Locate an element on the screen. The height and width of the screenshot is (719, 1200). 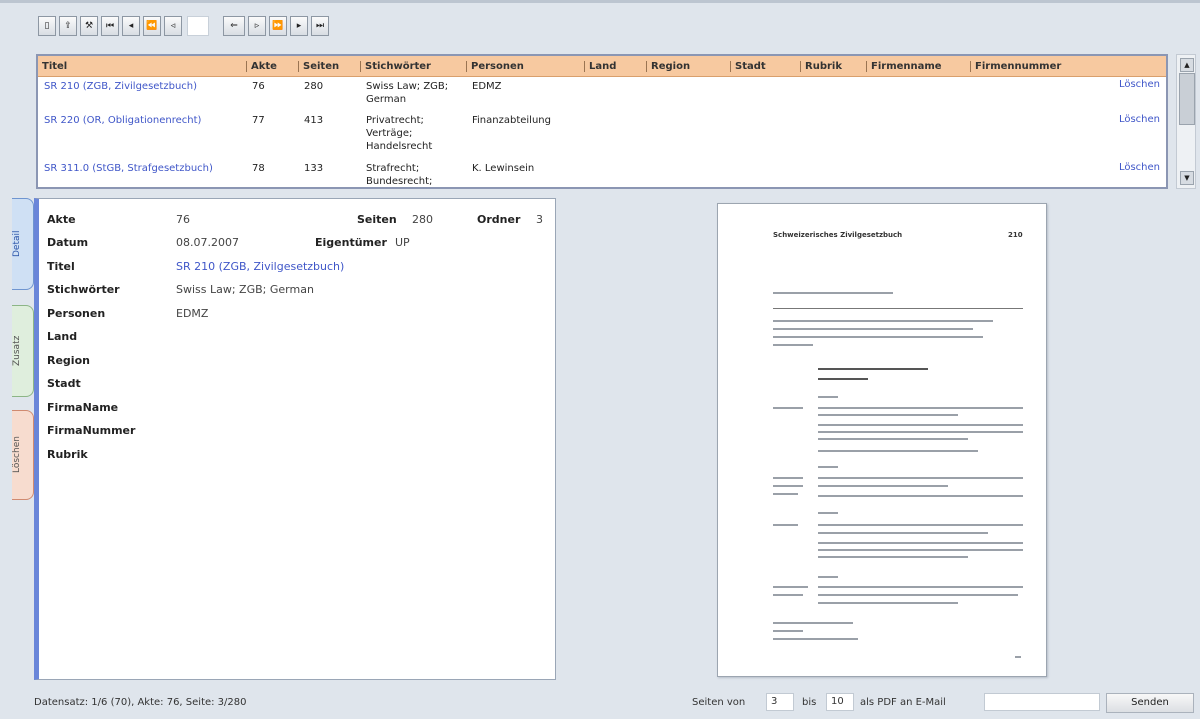
record-number-input is located at coordinates (198, 26).